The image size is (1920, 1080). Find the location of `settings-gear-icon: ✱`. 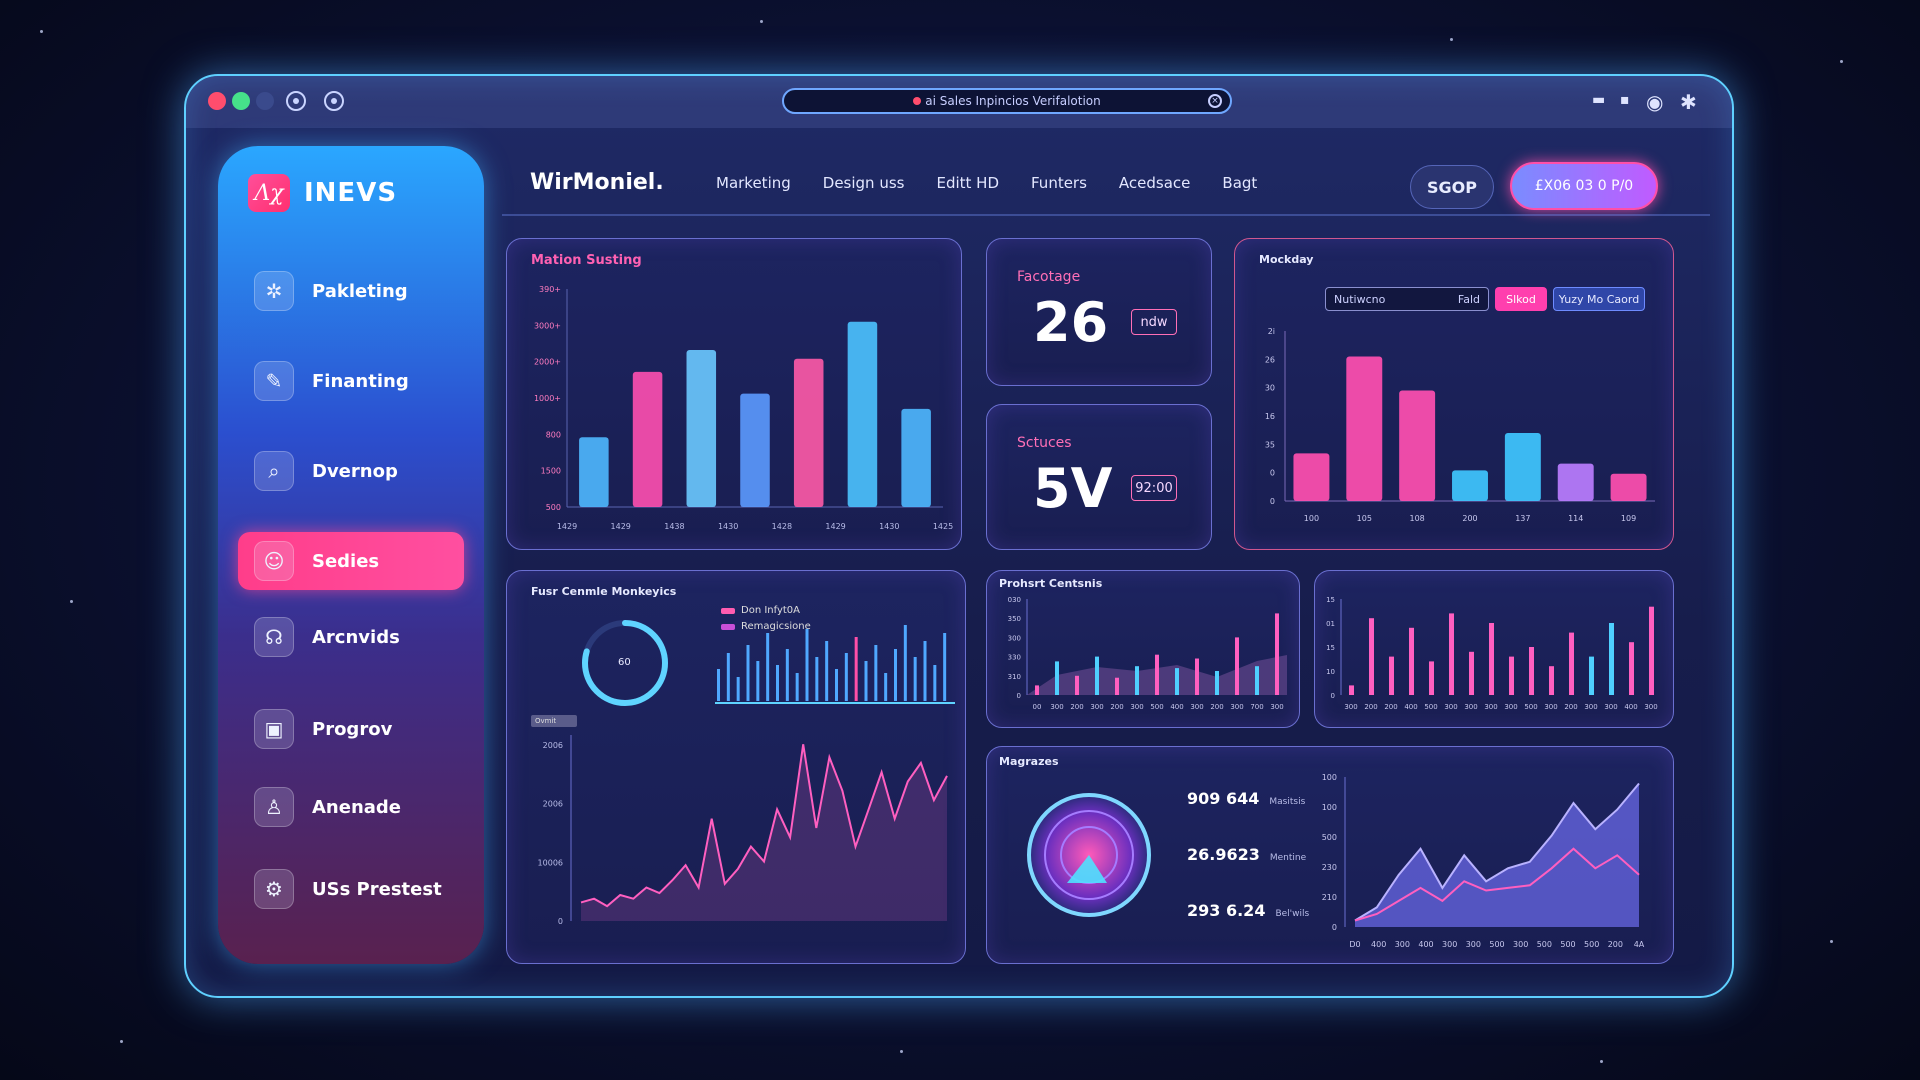

settings-gear-icon: ✱ is located at coordinates (1688, 102).